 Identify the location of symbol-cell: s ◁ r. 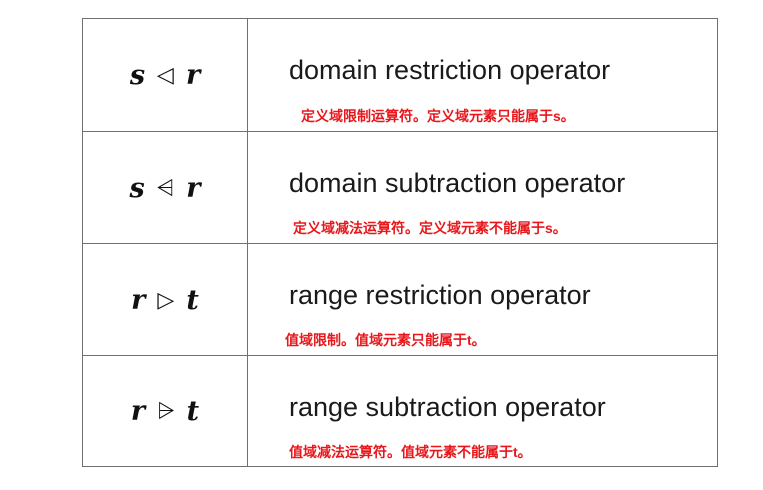
(165, 75).